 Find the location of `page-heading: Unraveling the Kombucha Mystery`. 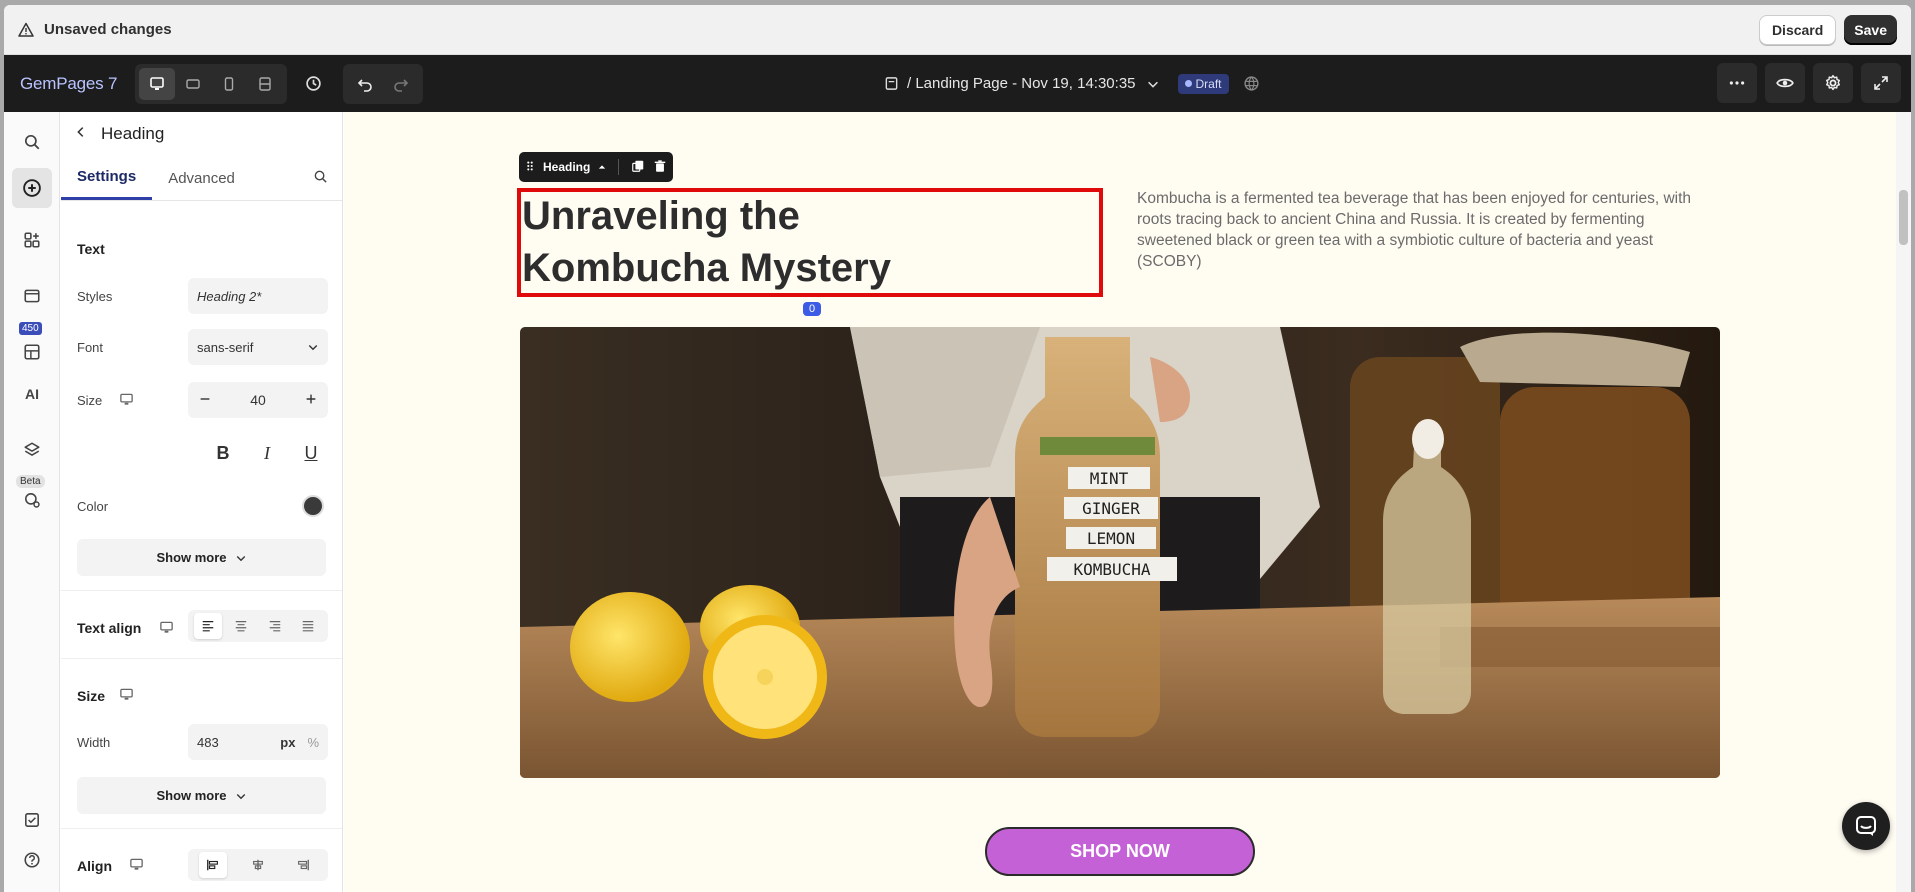

page-heading: Unraveling the Kombucha Mystery is located at coordinates (802, 242).